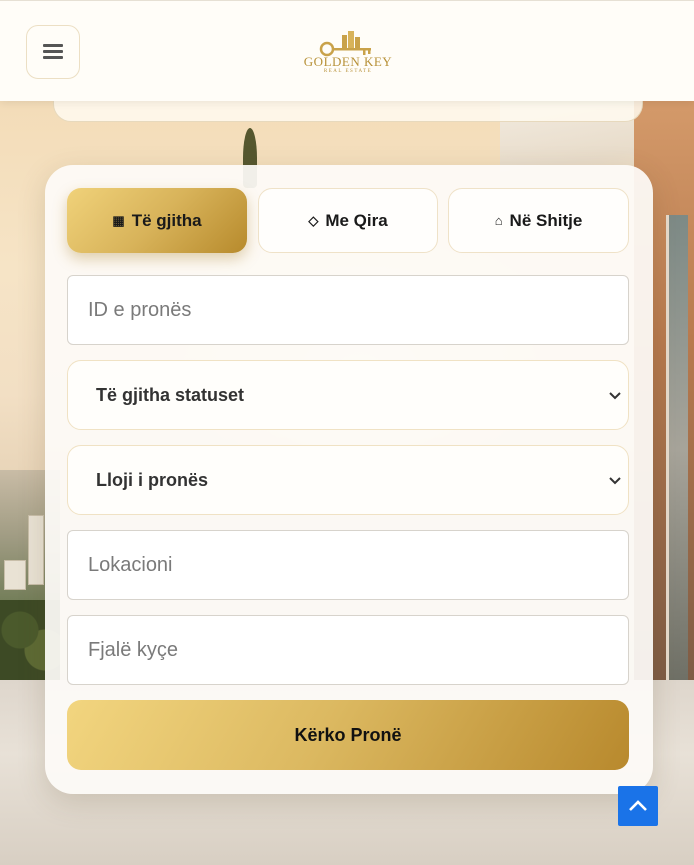 Image resolution: width=694 pixels, height=865 pixels. Describe the element at coordinates (498, 220) in the screenshot. I see `house-icon: ⌂` at that location.